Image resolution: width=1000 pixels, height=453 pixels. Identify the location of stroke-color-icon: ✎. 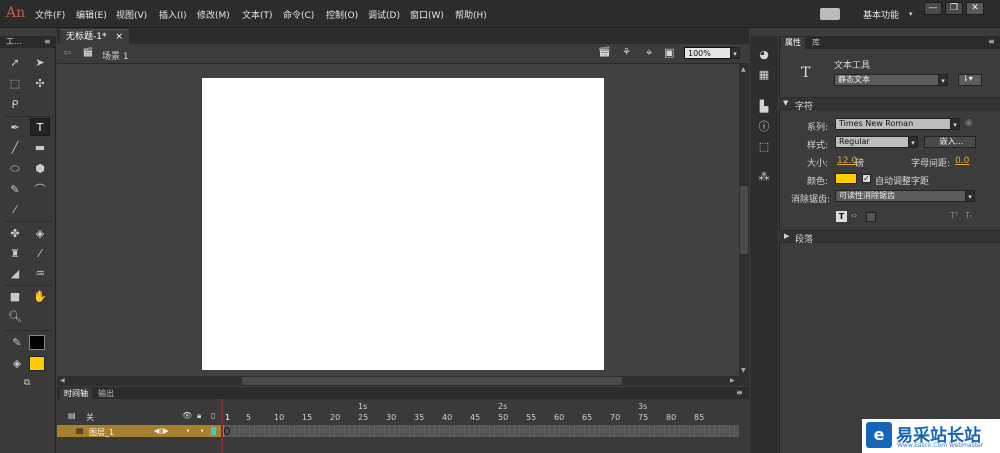
(17, 342).